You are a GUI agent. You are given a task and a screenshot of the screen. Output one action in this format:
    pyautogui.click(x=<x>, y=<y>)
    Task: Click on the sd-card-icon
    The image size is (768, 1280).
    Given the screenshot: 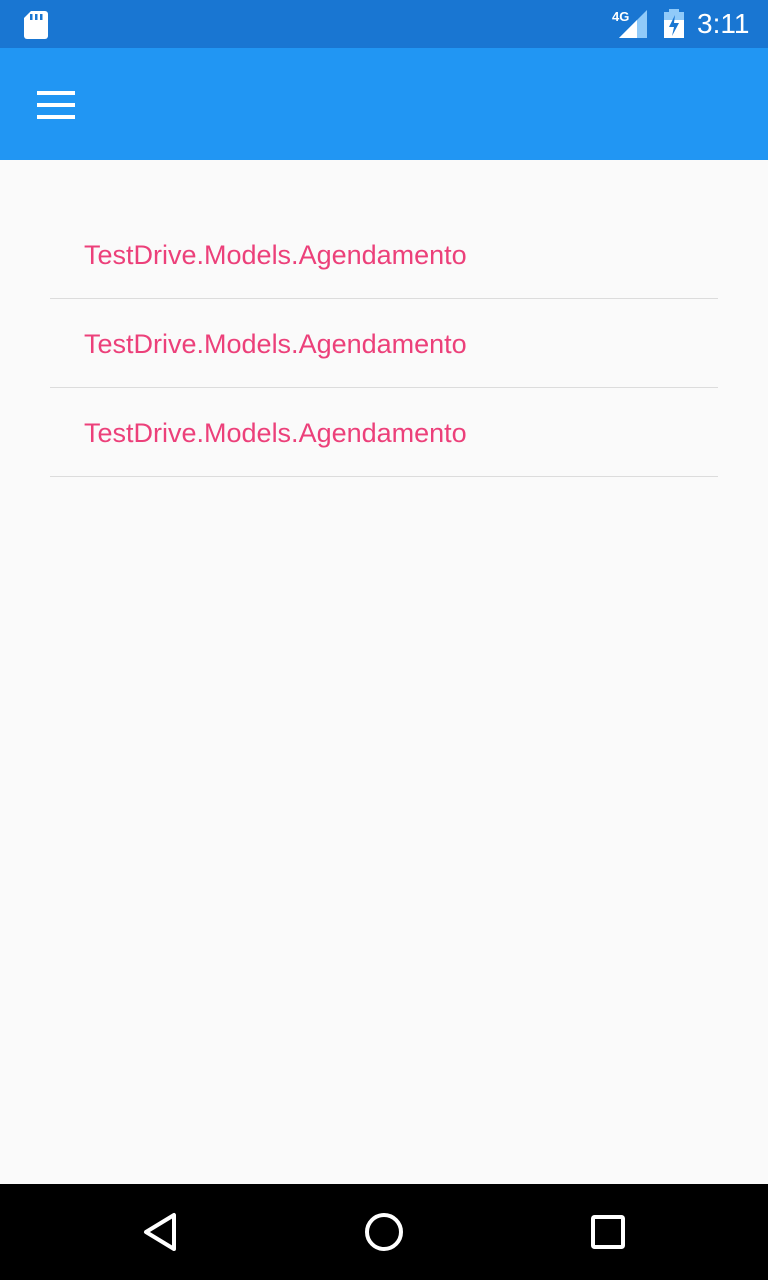 What is the action you would take?
    pyautogui.click(x=36, y=25)
    